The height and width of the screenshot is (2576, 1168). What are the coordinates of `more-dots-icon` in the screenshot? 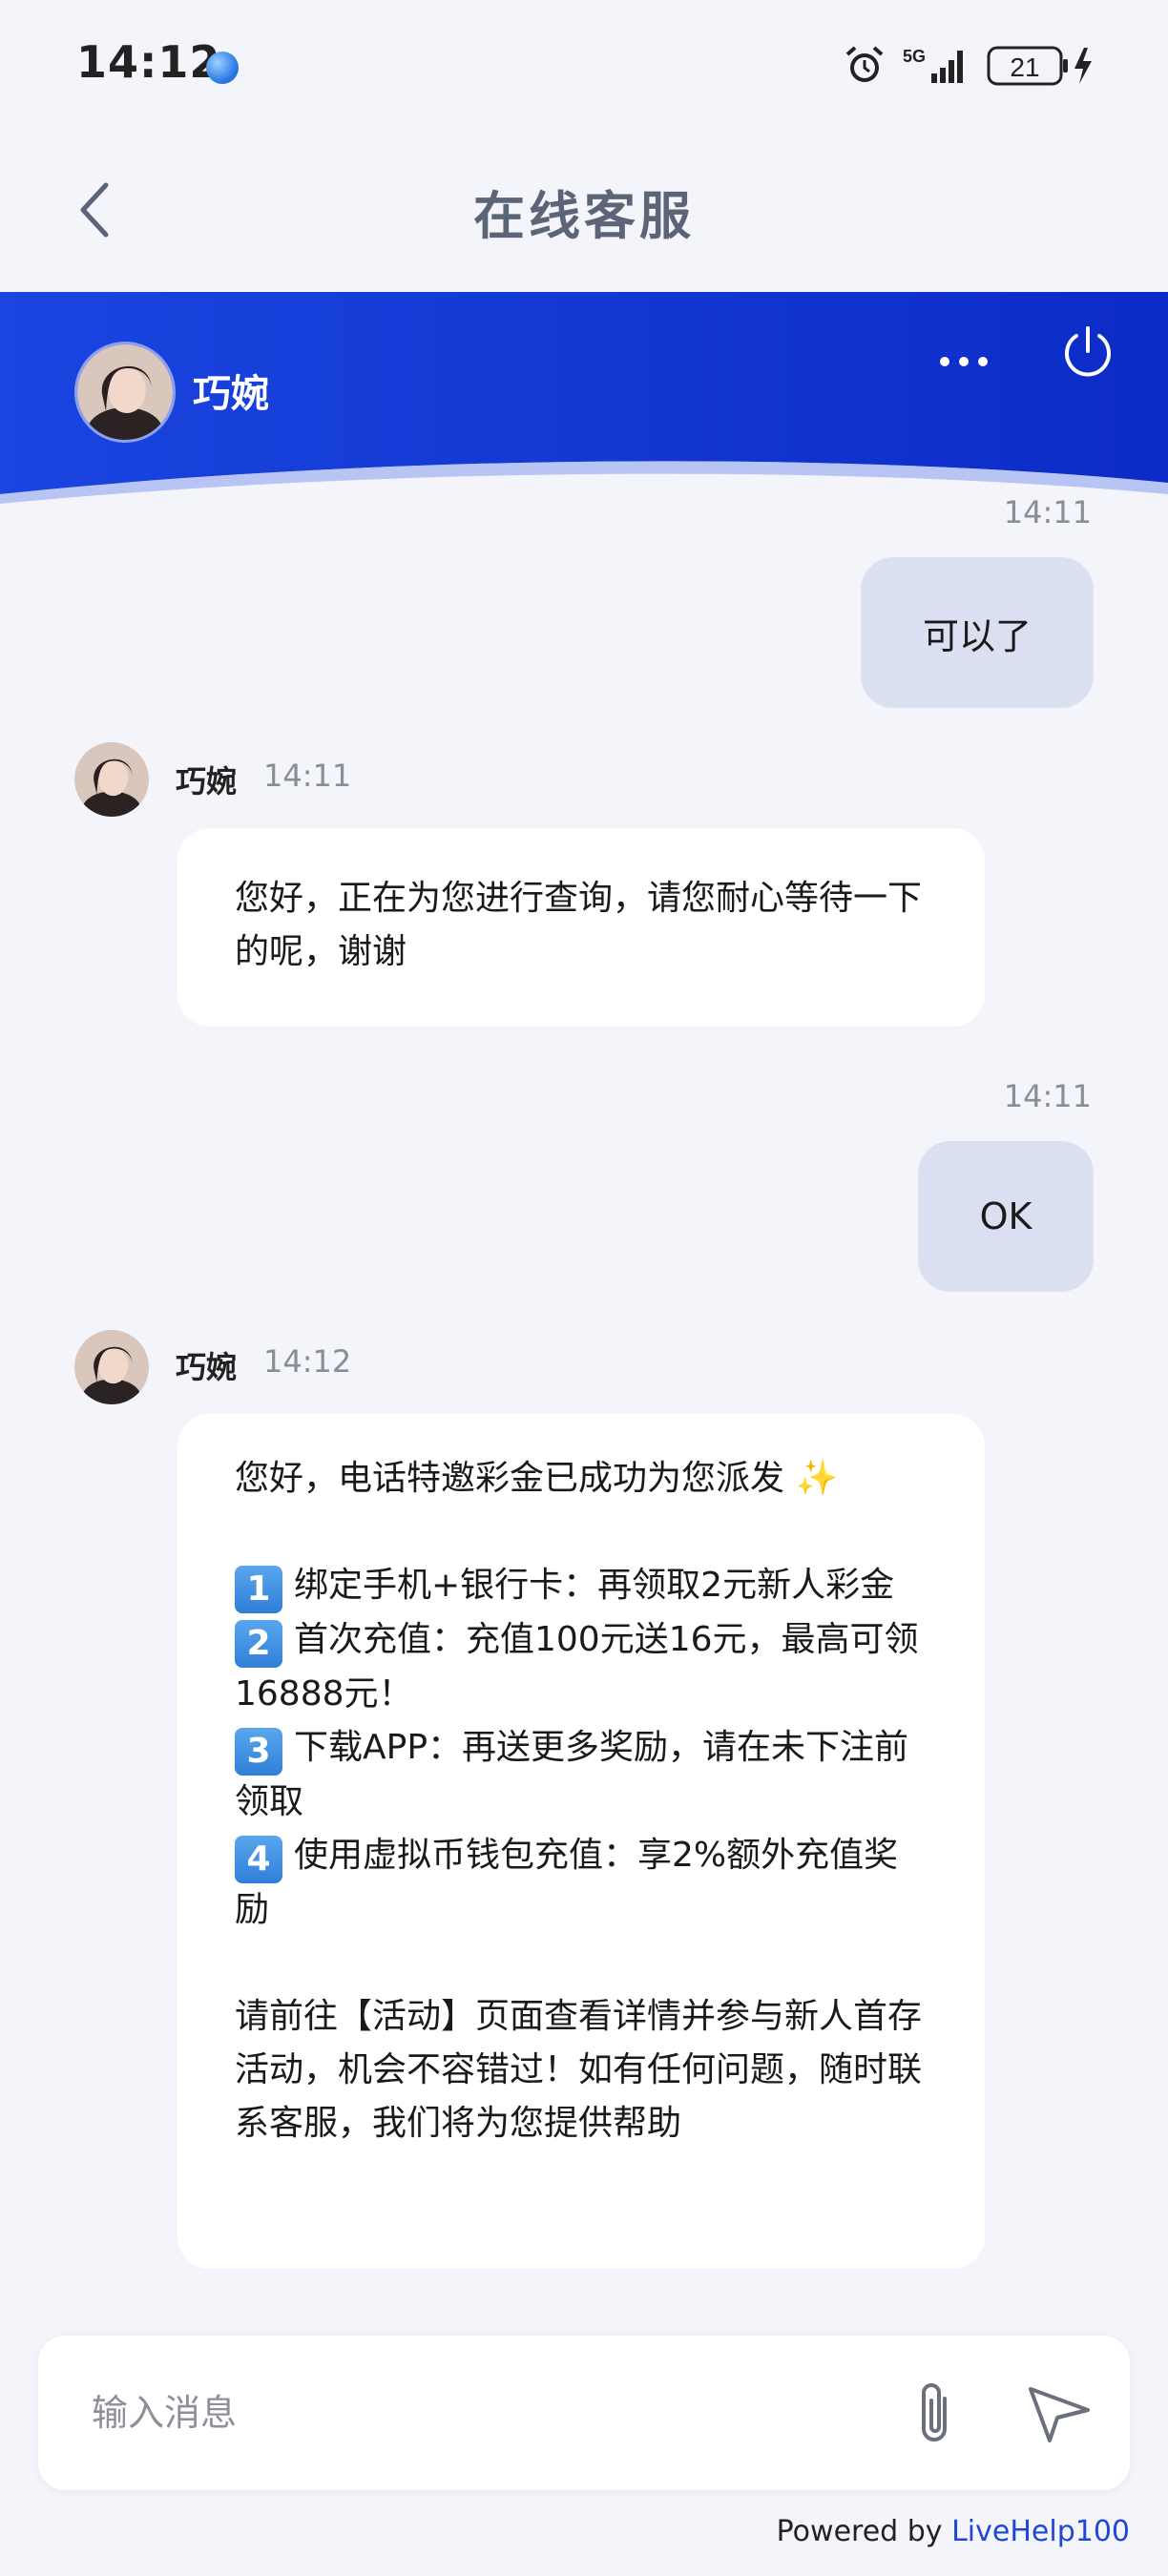 It's located at (964, 361).